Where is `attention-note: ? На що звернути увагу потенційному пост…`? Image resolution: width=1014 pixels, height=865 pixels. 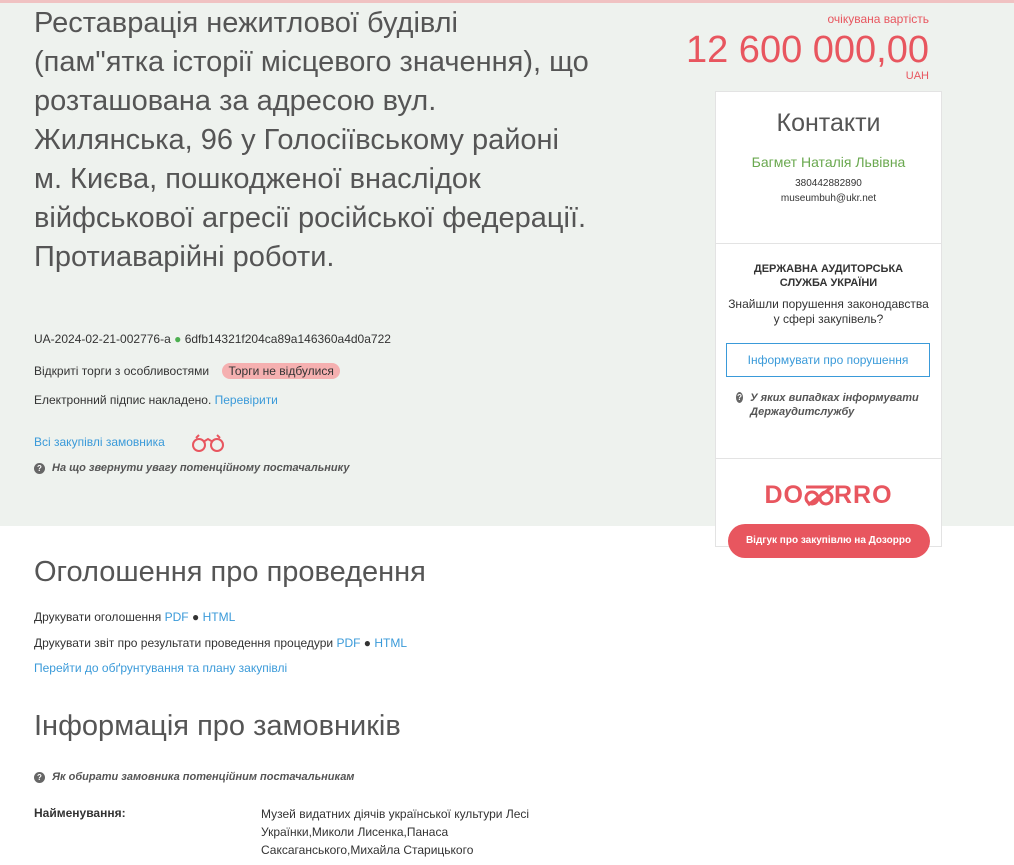
attention-note: ? На що звернути увагу потенційному пост… is located at coordinates (191, 468).